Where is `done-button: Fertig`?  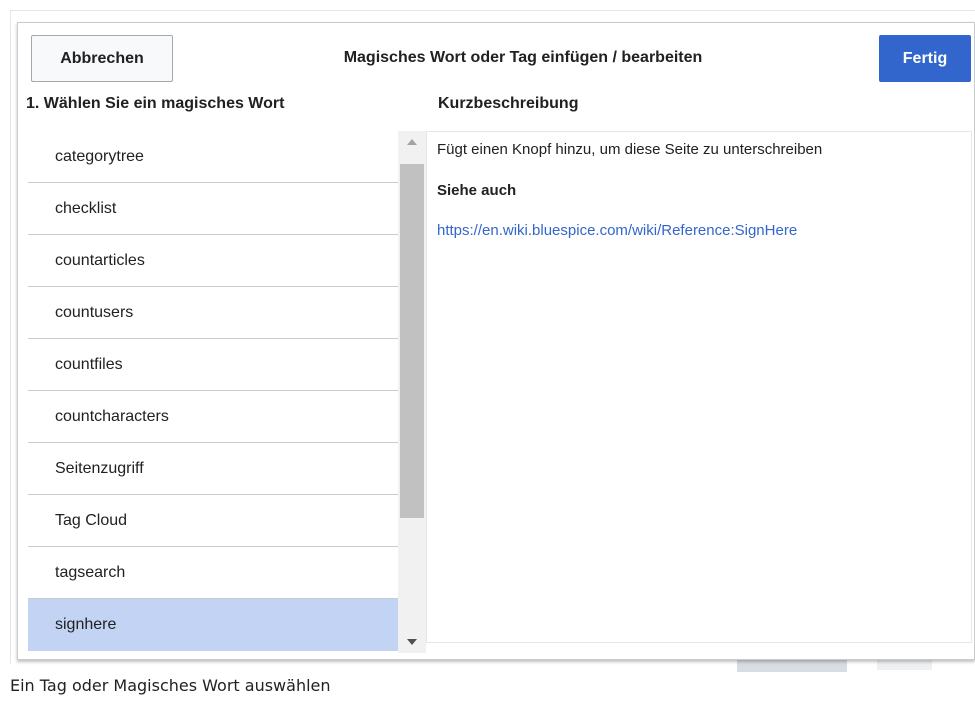
done-button: Fertig is located at coordinates (925, 58).